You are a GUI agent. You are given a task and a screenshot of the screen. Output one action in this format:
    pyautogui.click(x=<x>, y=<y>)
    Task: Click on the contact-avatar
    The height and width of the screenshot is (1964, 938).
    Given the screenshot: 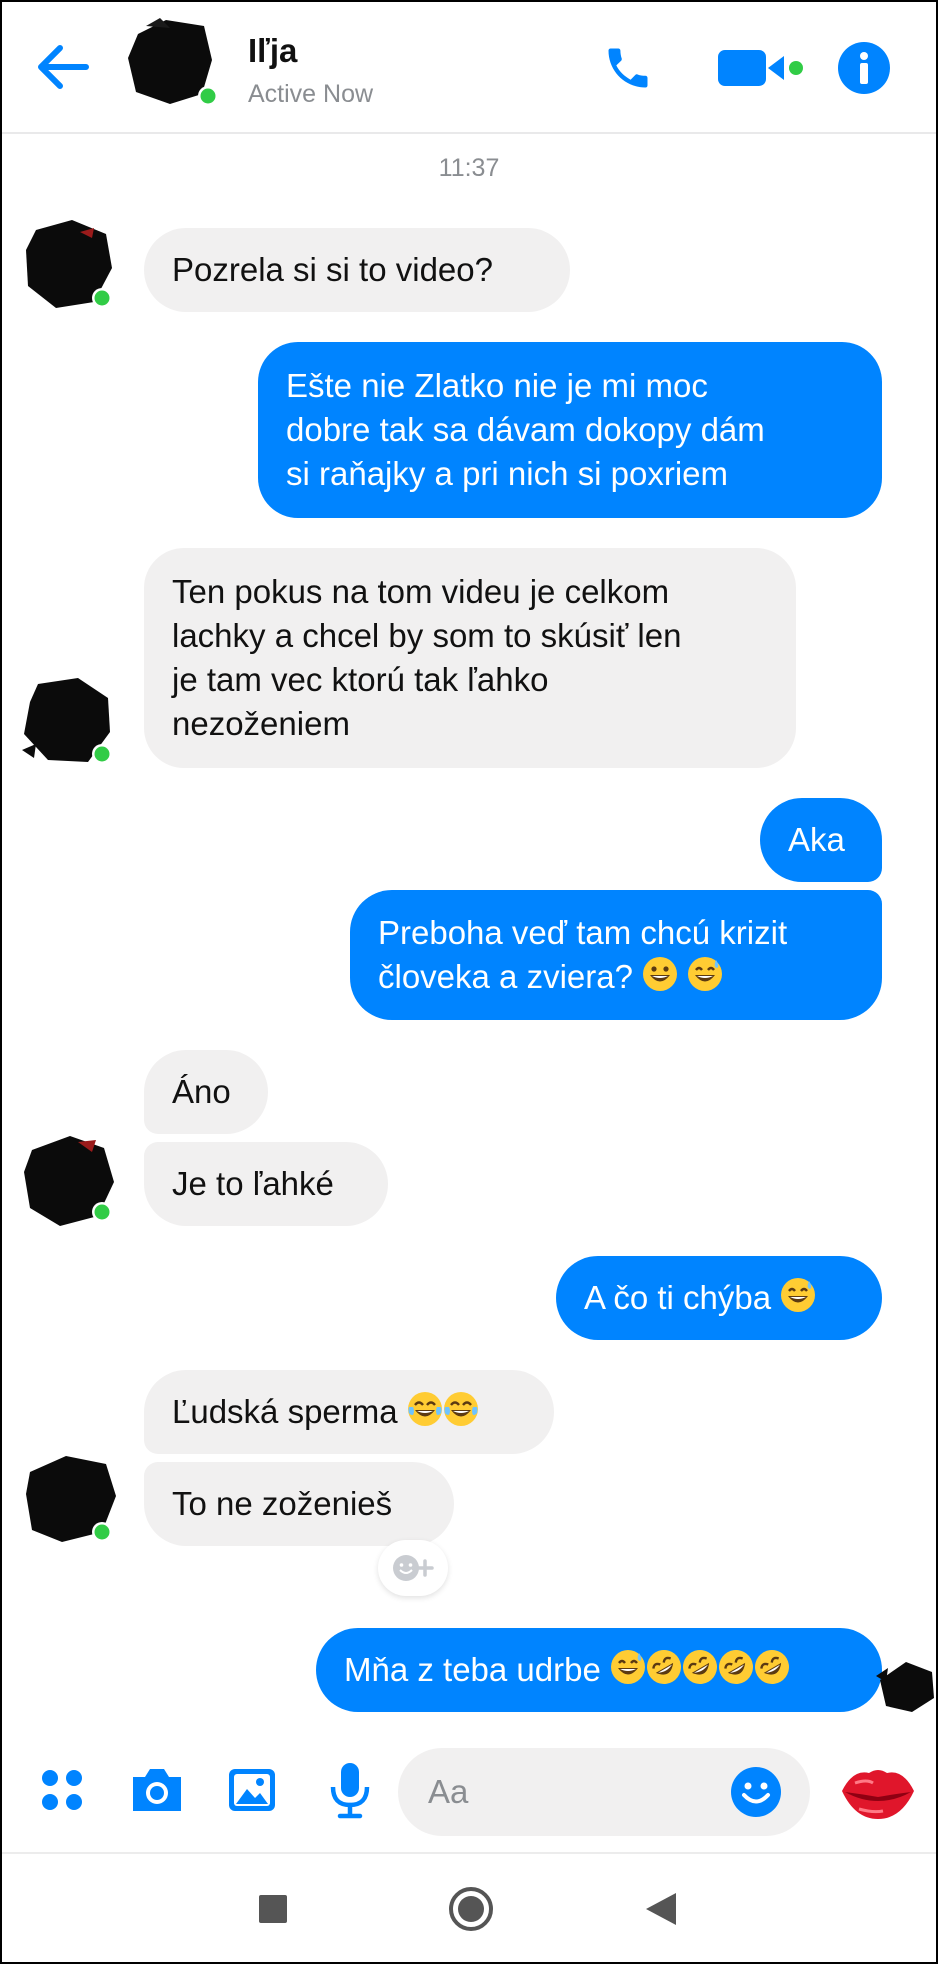 What is the action you would take?
    pyautogui.click(x=172, y=61)
    